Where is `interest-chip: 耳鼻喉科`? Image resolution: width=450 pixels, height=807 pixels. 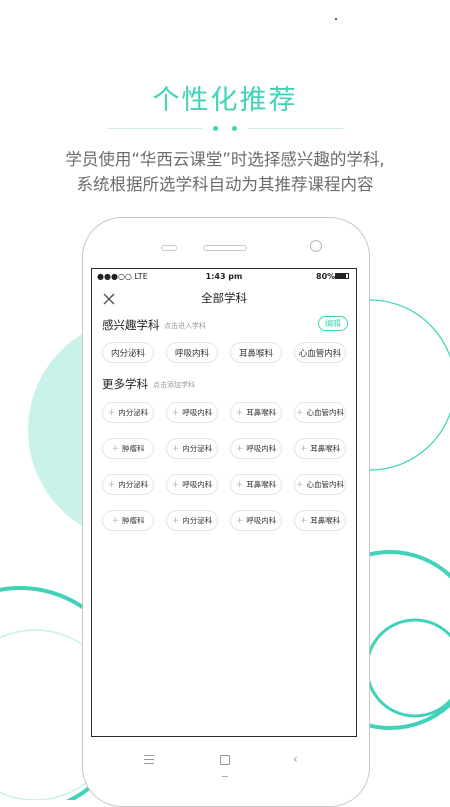 interest-chip: 耳鼻喉科 is located at coordinates (256, 352).